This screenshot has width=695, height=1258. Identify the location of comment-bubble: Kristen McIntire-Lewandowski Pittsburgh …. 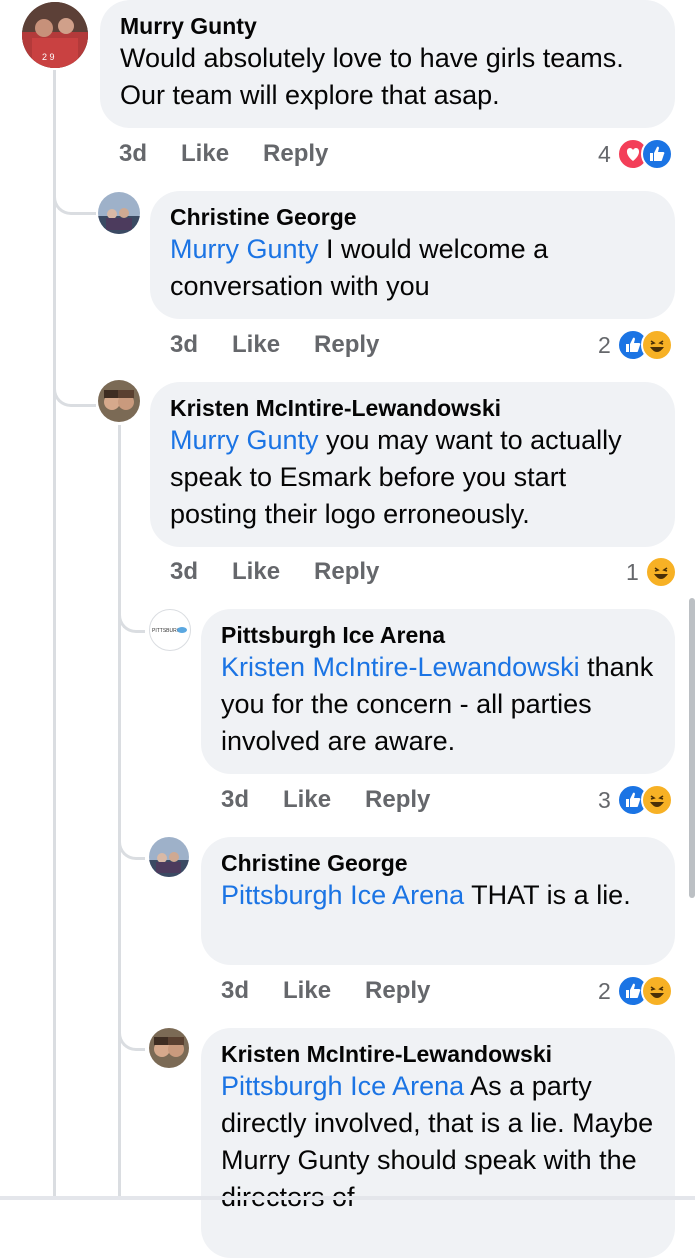
(438, 1143).